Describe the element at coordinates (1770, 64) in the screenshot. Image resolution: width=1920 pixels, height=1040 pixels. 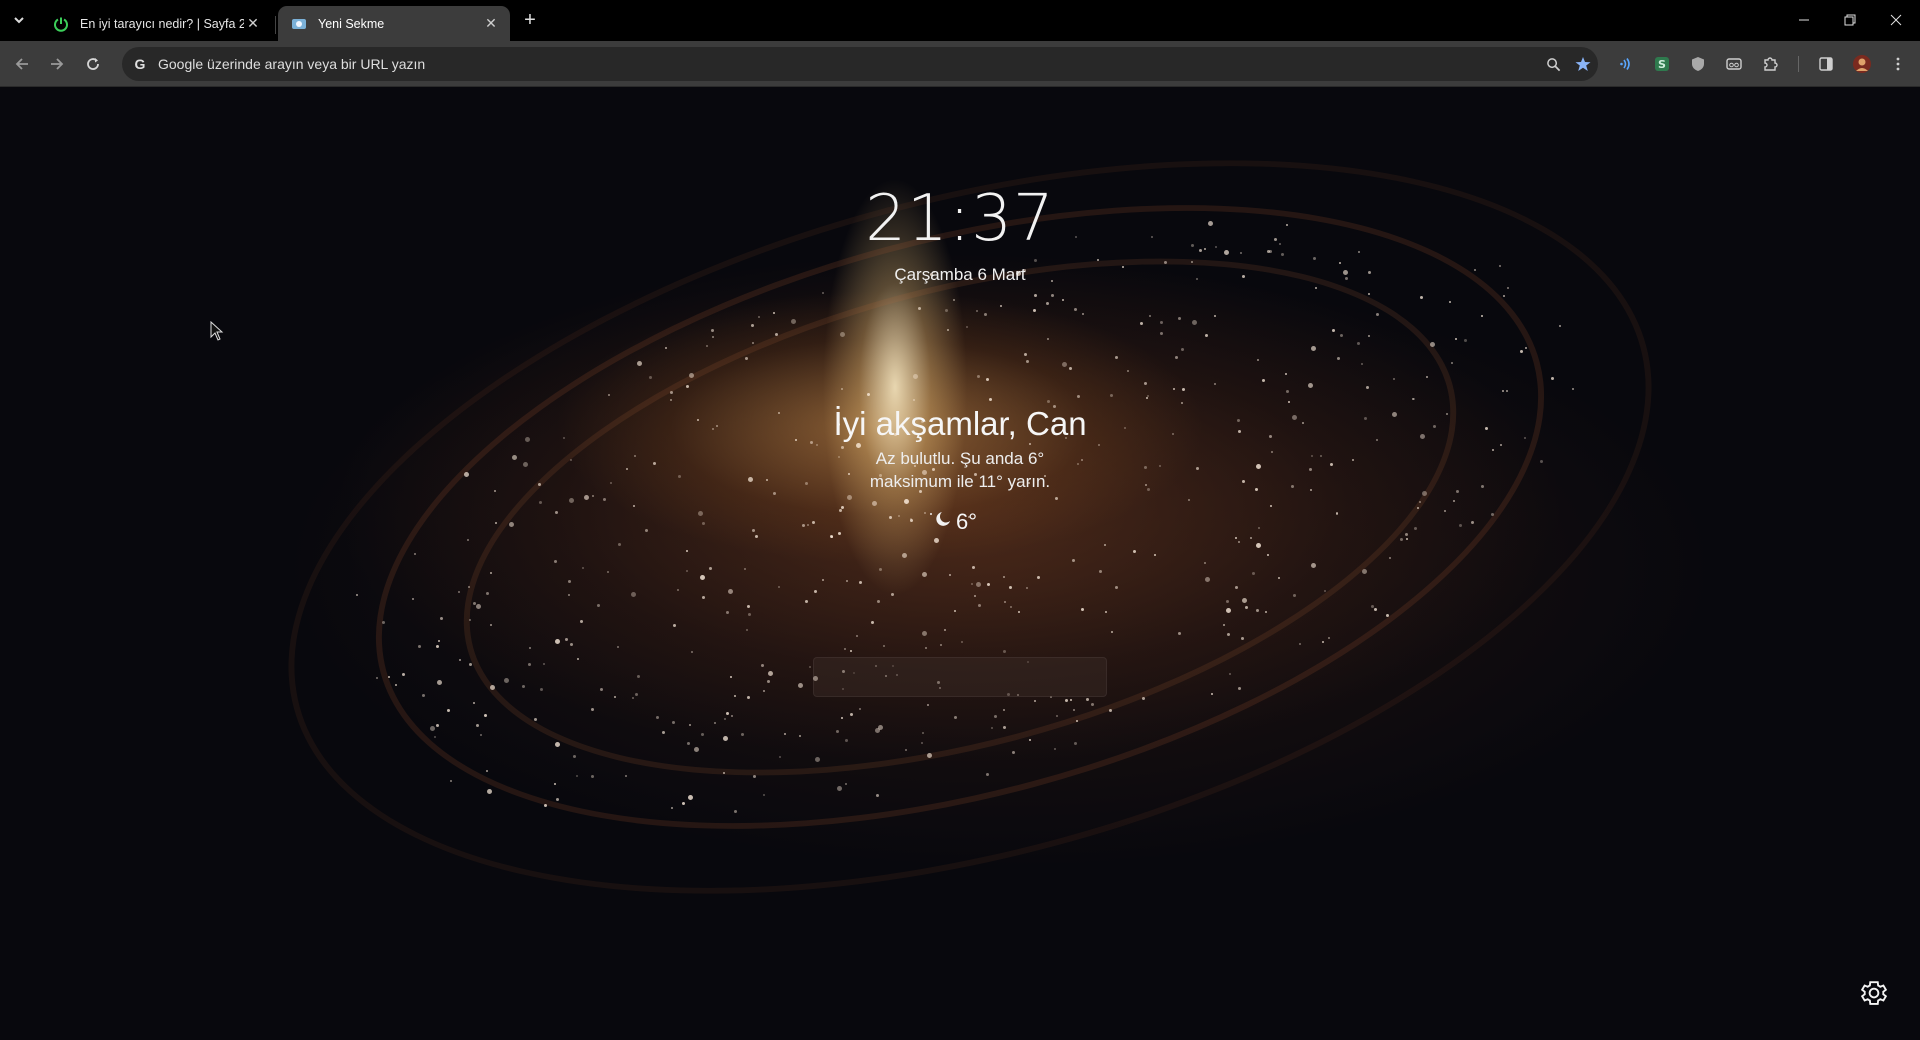
I see `extensions-puzzle-icon` at that location.